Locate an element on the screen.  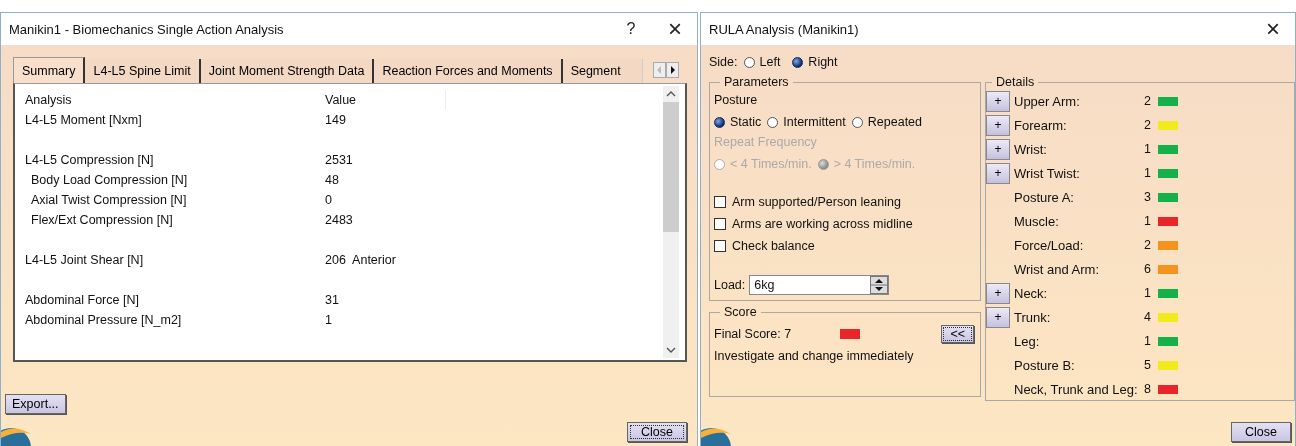
tab: Summary is located at coordinates (49, 70).